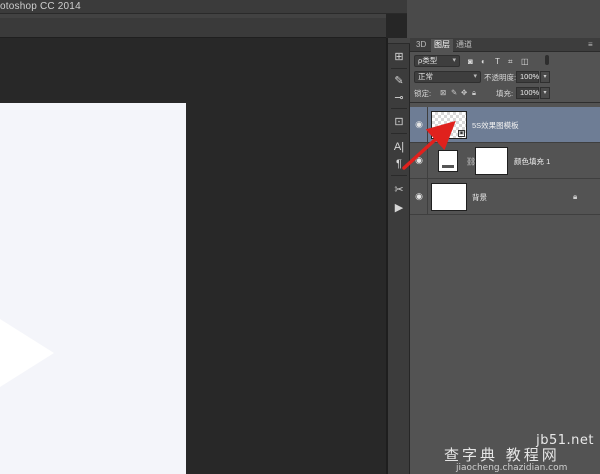 The height and width of the screenshot is (474, 600). I want to click on fill-field: 100%, so click(527, 93).